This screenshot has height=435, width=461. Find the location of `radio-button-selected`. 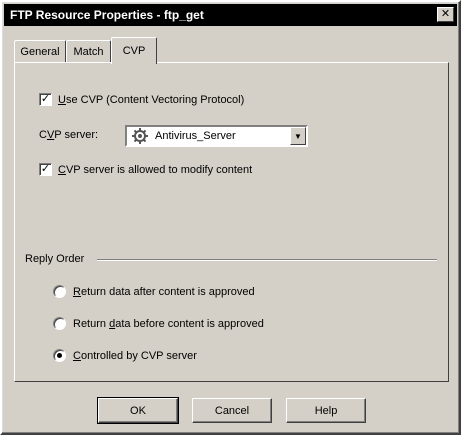

radio-button-selected is located at coordinates (59, 355).